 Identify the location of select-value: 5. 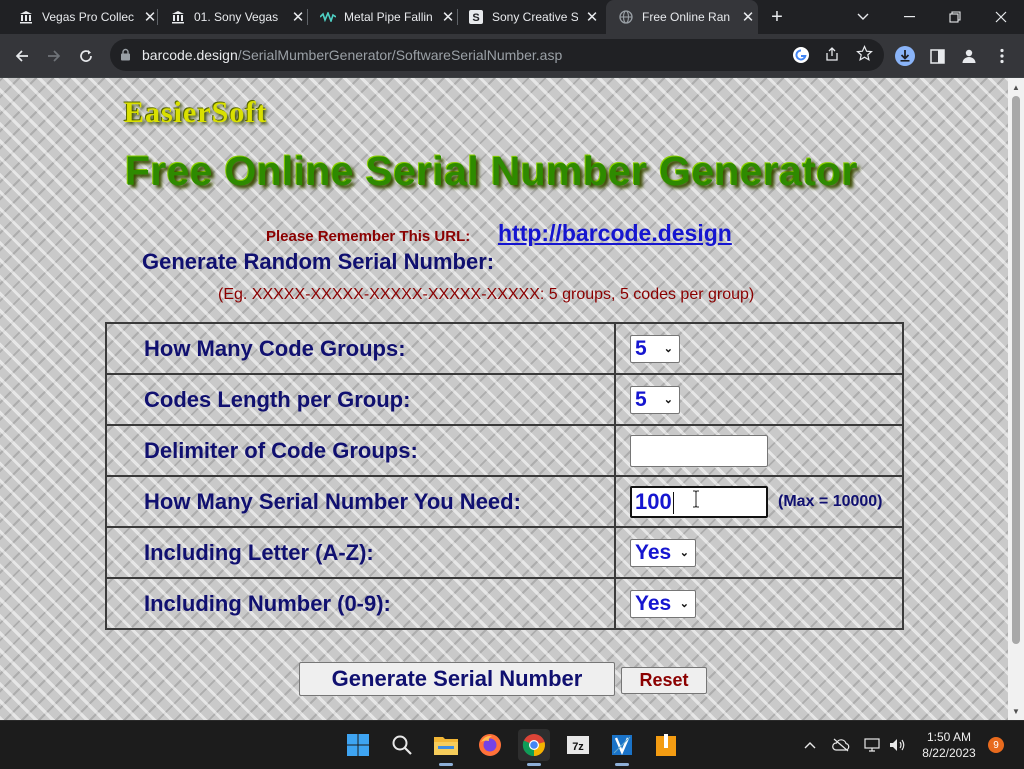
(641, 348).